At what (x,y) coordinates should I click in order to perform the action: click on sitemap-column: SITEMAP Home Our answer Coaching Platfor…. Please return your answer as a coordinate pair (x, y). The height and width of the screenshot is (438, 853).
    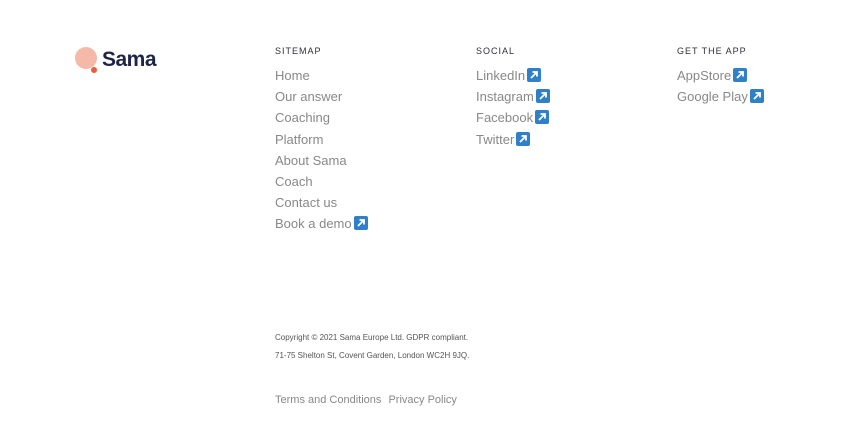
    Looking at the image, I should click on (321, 141).